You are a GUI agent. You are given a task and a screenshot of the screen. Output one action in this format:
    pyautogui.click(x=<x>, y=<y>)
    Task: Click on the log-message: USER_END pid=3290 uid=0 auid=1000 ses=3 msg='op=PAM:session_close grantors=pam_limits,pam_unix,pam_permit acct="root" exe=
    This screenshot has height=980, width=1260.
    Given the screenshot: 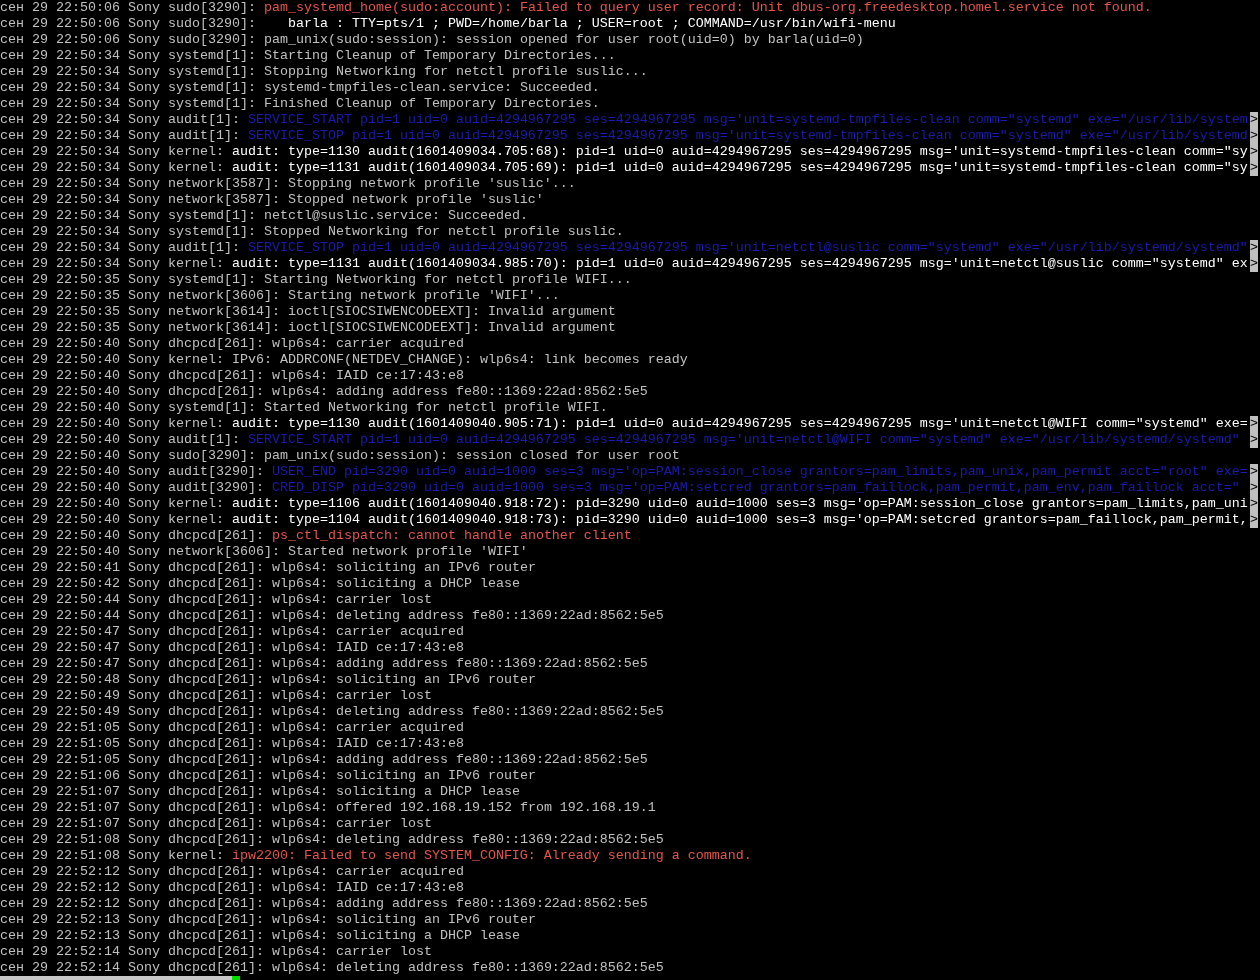 What is the action you would take?
    pyautogui.click(x=759, y=472)
    